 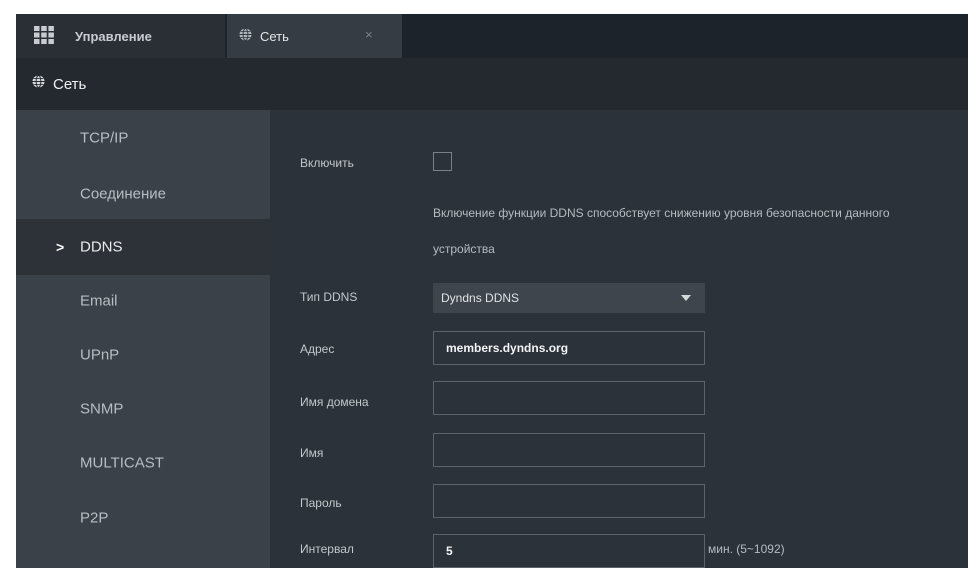 What do you see at coordinates (101, 247) in the screenshot?
I see `sidebar-item-label: DDNS` at bounding box center [101, 247].